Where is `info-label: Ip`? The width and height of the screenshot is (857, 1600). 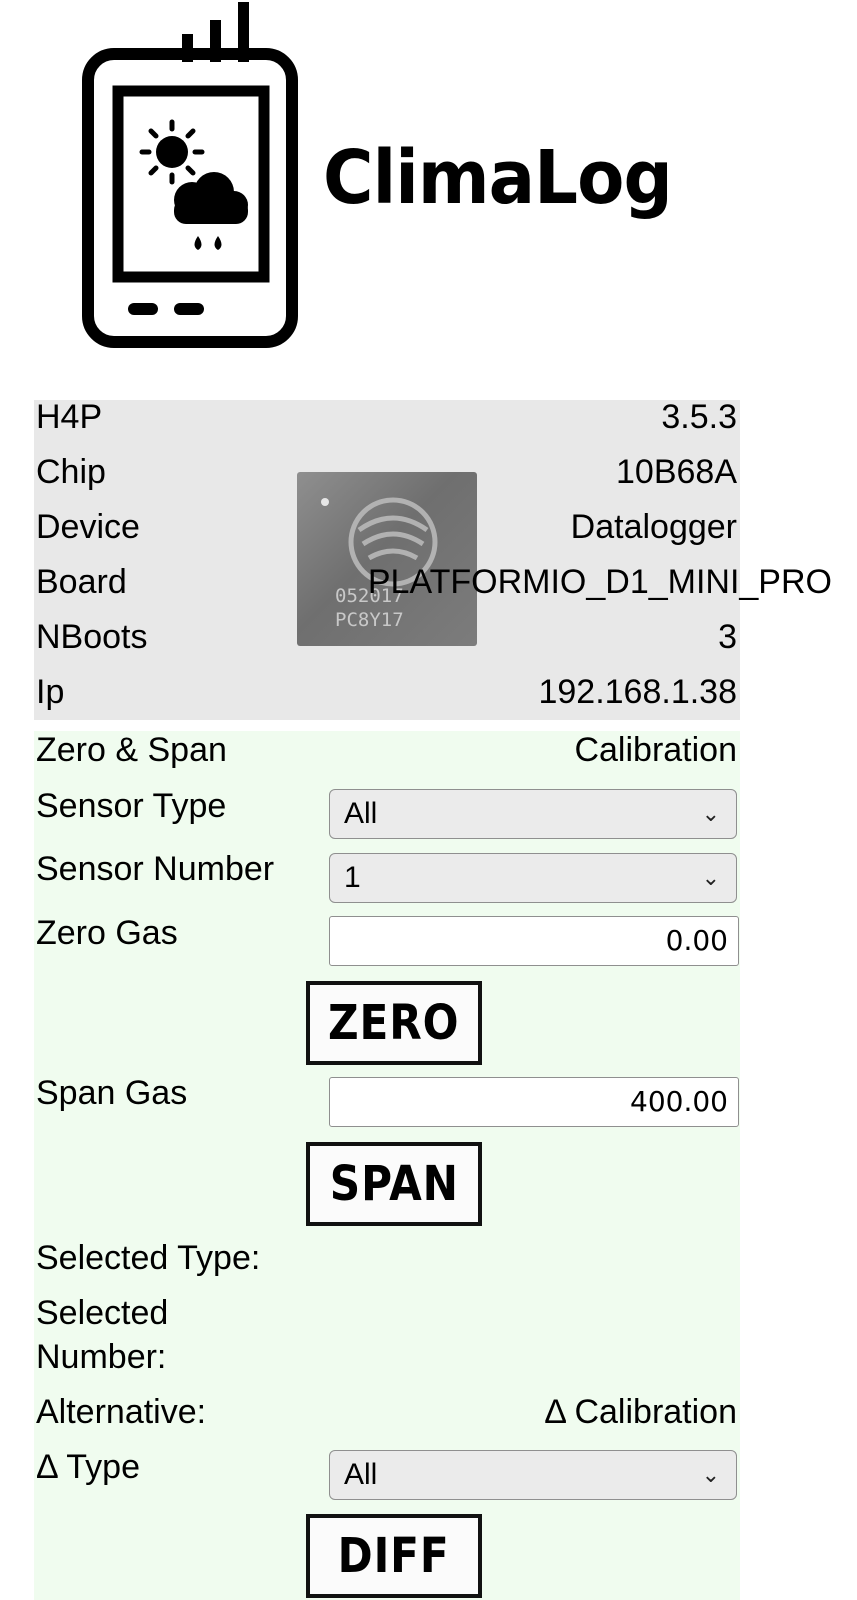
info-label: Ip is located at coordinates (50, 692).